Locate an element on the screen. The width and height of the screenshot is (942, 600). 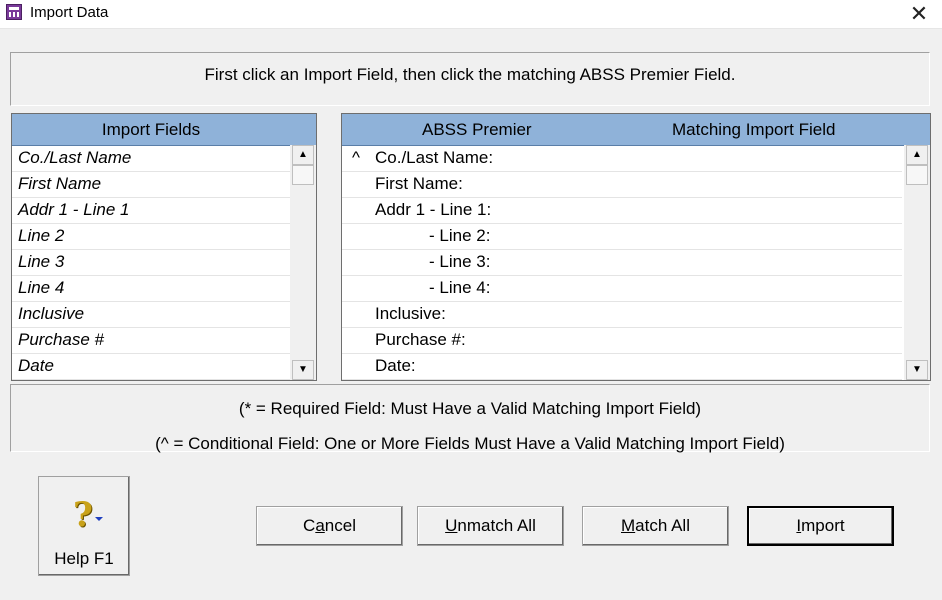
help-button-label: Help F1 is located at coordinates (84, 558).